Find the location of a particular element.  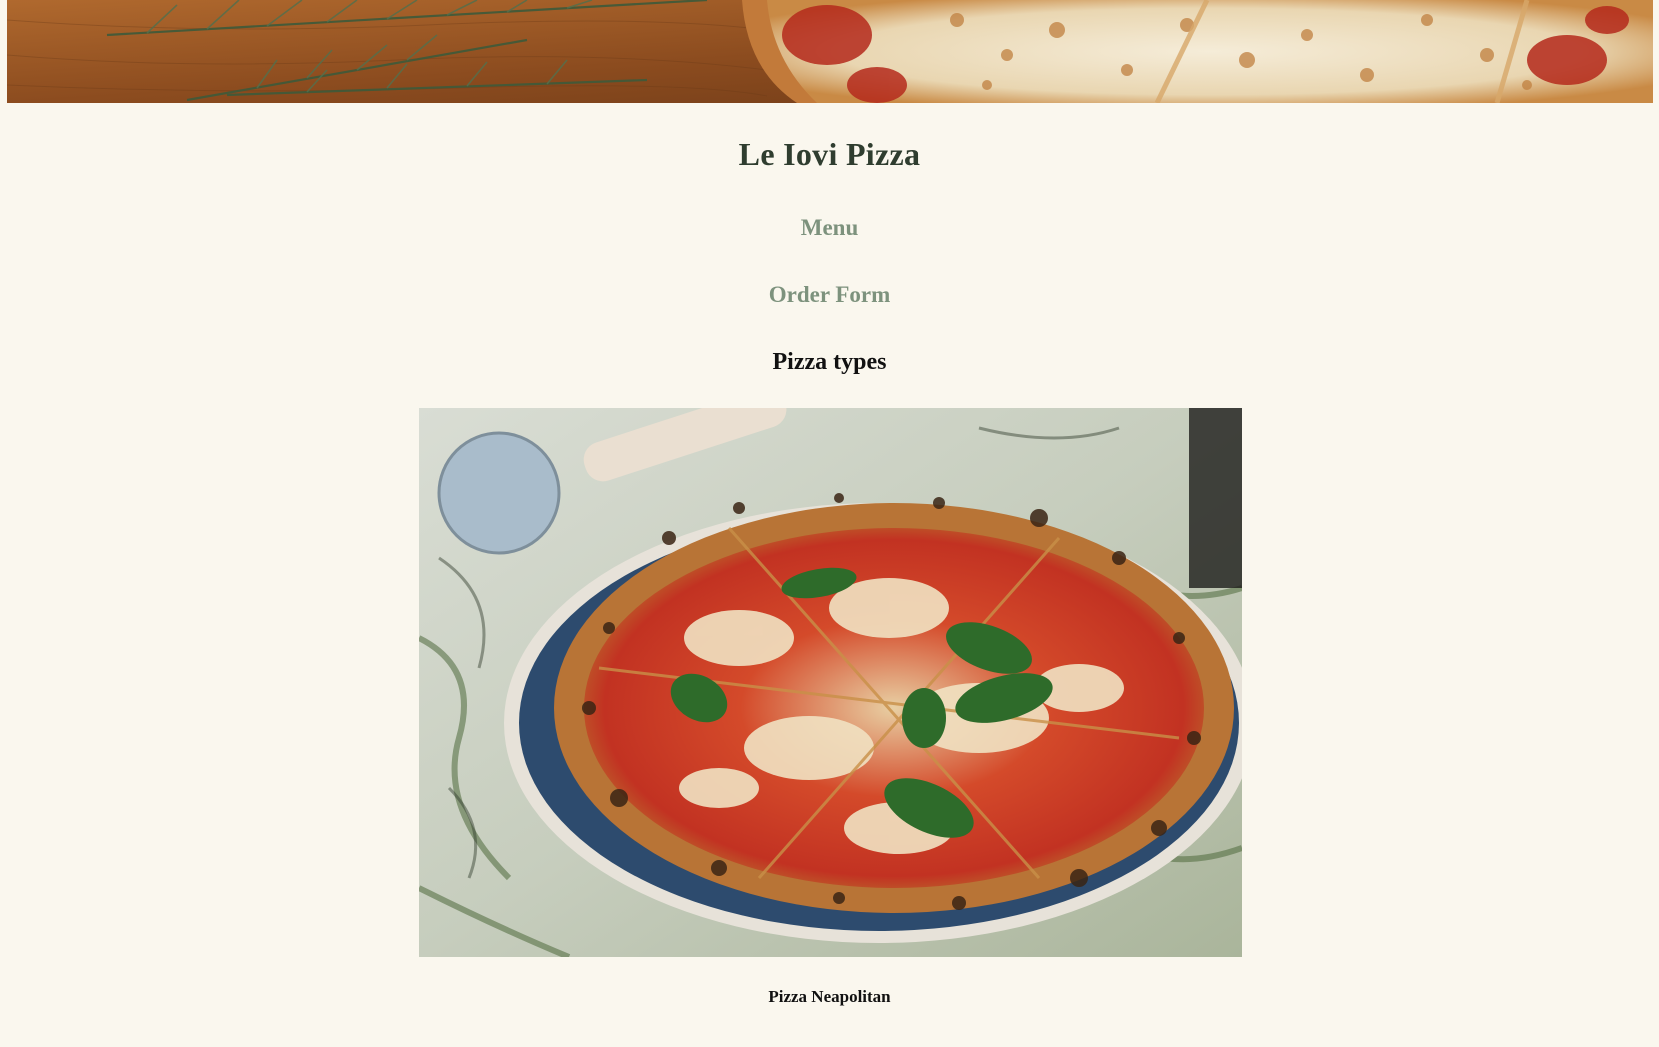

nav-link-order-form: Order Form is located at coordinates (829, 295).